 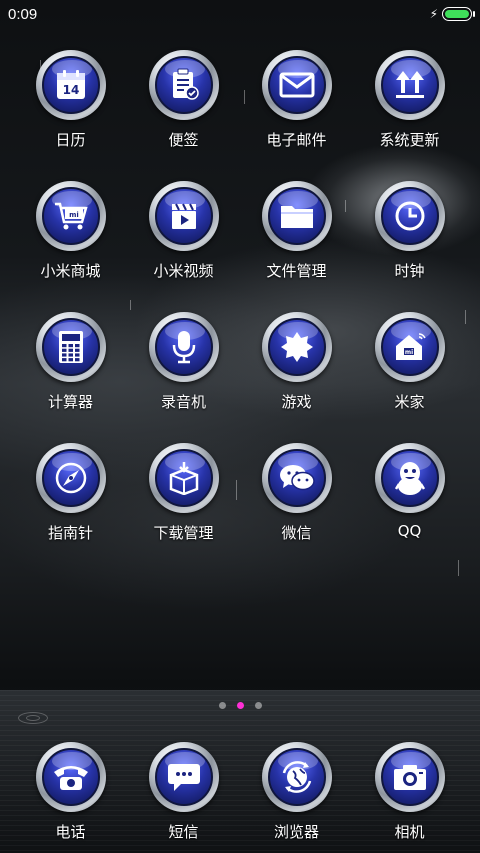 I want to click on message-bubble-icon, so click(x=183, y=777).